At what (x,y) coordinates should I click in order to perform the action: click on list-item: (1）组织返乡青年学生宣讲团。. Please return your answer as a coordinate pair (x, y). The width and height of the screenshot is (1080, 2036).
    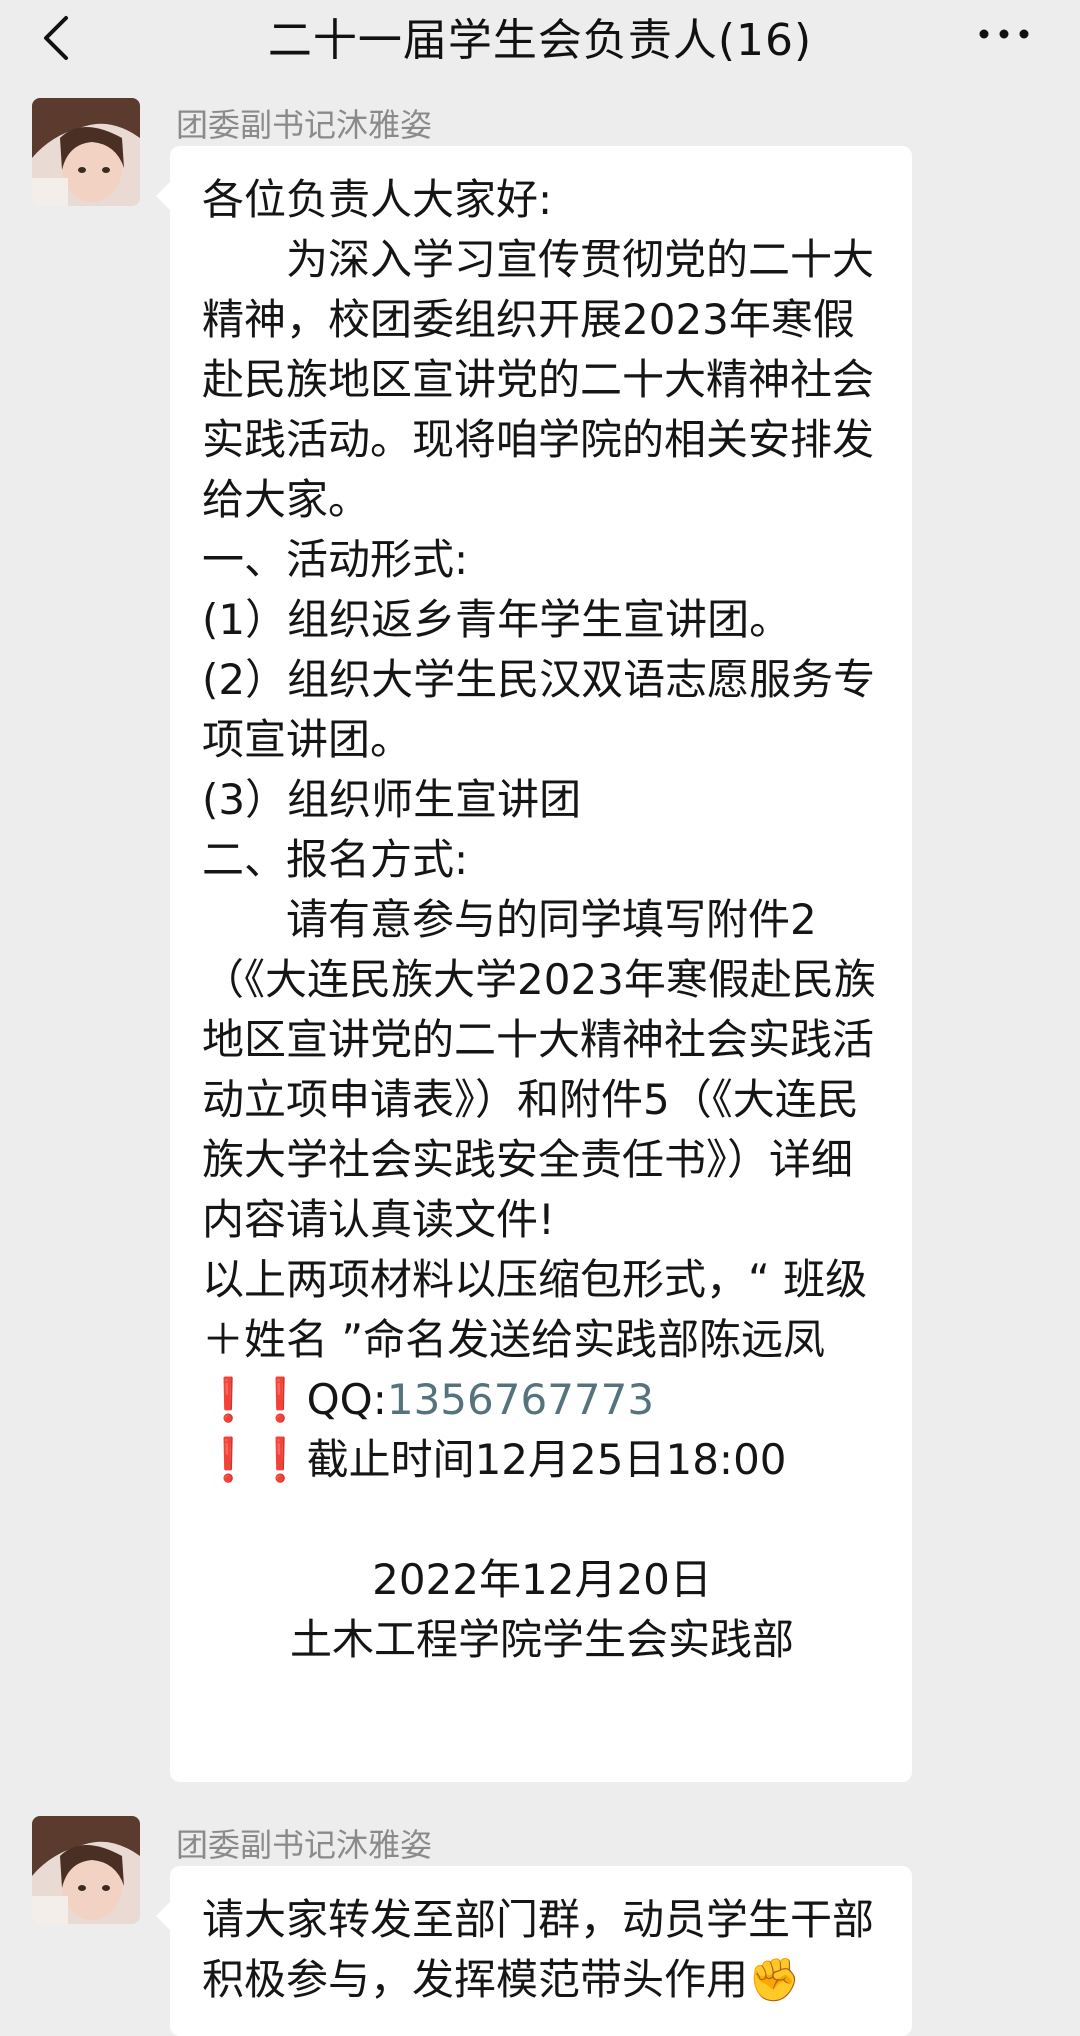
    Looking at the image, I should click on (497, 619).